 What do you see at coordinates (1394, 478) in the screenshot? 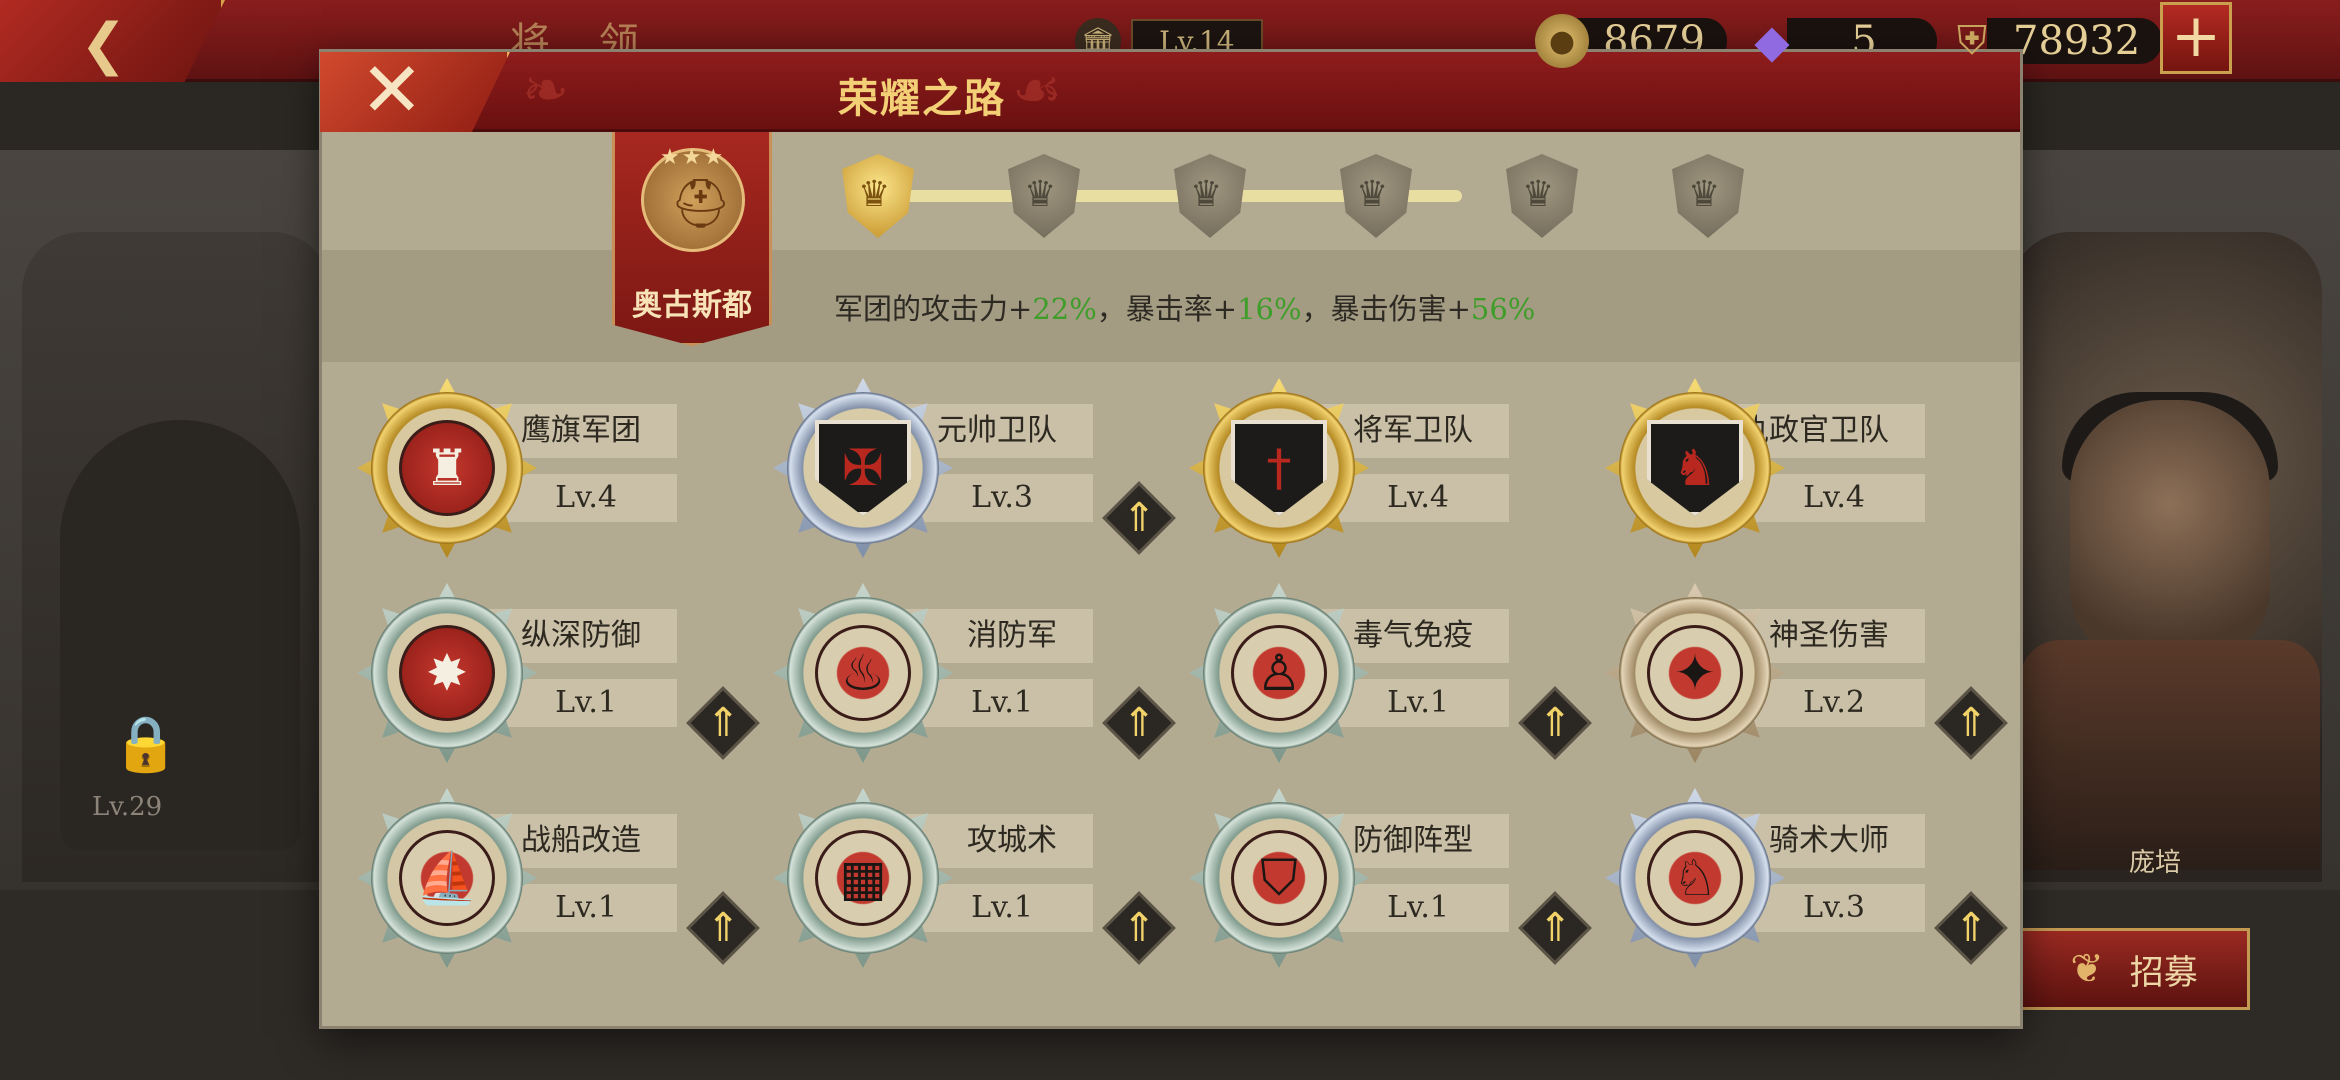
I see `skill-card: 将军卫队 Lv.4 †` at bounding box center [1394, 478].